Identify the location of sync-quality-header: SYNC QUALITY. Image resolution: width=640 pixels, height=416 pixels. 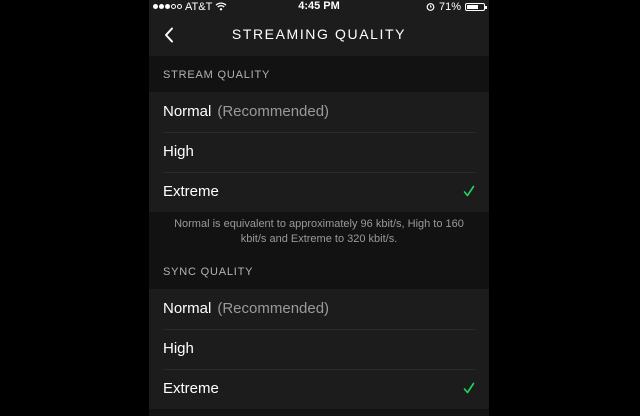
(208, 272).